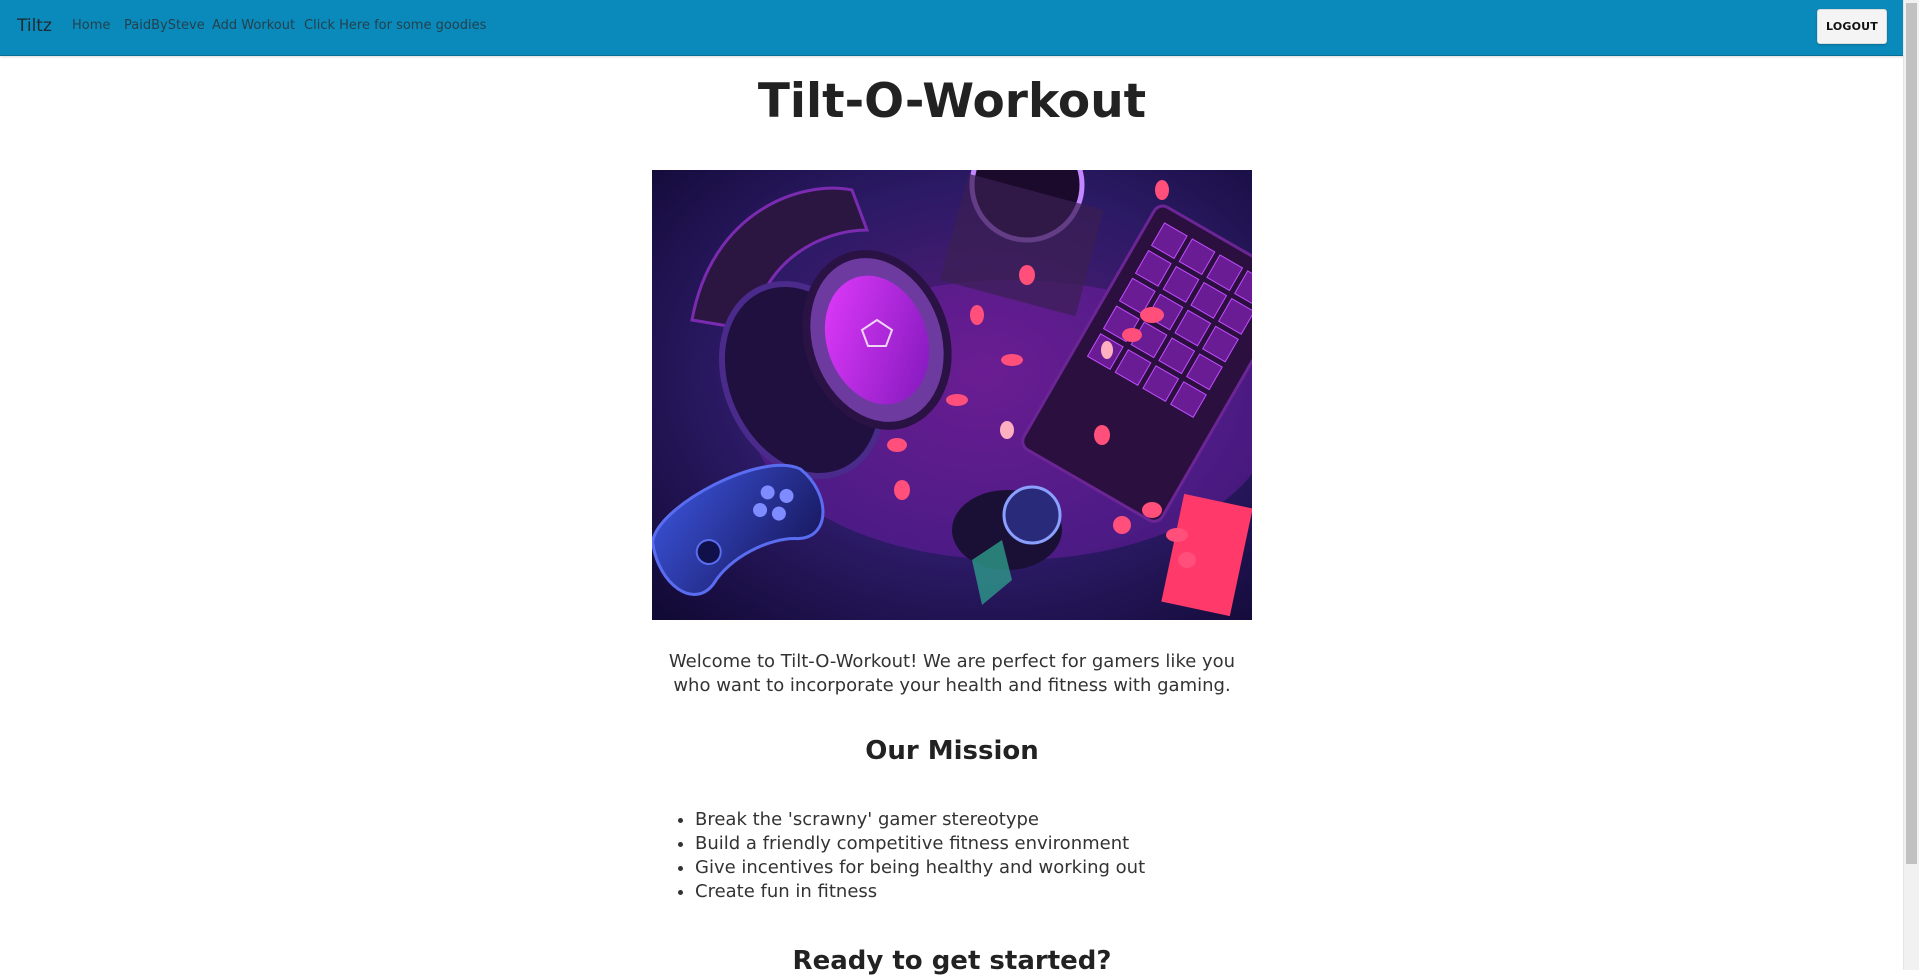 Image resolution: width=1919 pixels, height=976 pixels. Describe the element at coordinates (395, 25) in the screenshot. I see `nav-goodies-link: Click Here for some goodies` at that location.